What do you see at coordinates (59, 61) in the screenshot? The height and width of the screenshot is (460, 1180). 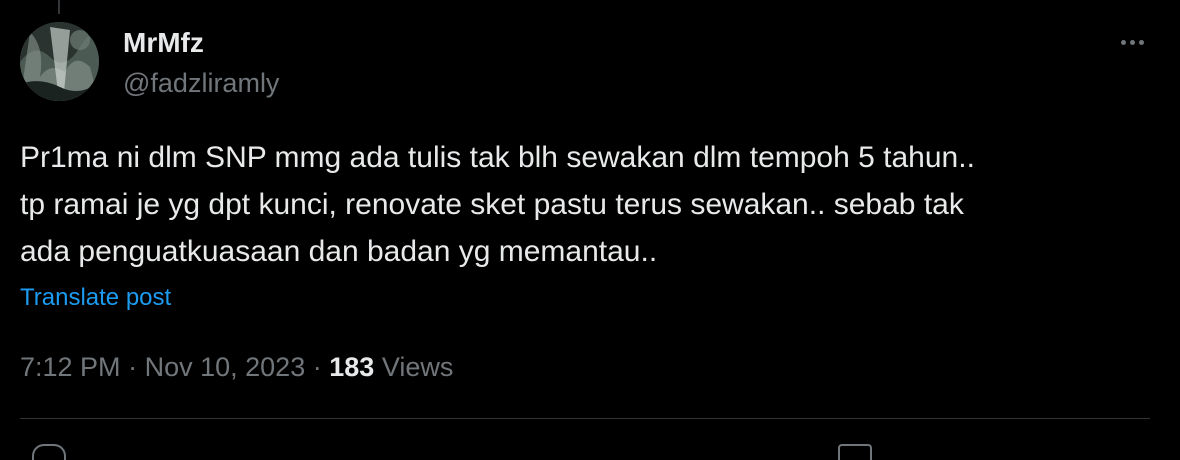 I see `avatar` at bounding box center [59, 61].